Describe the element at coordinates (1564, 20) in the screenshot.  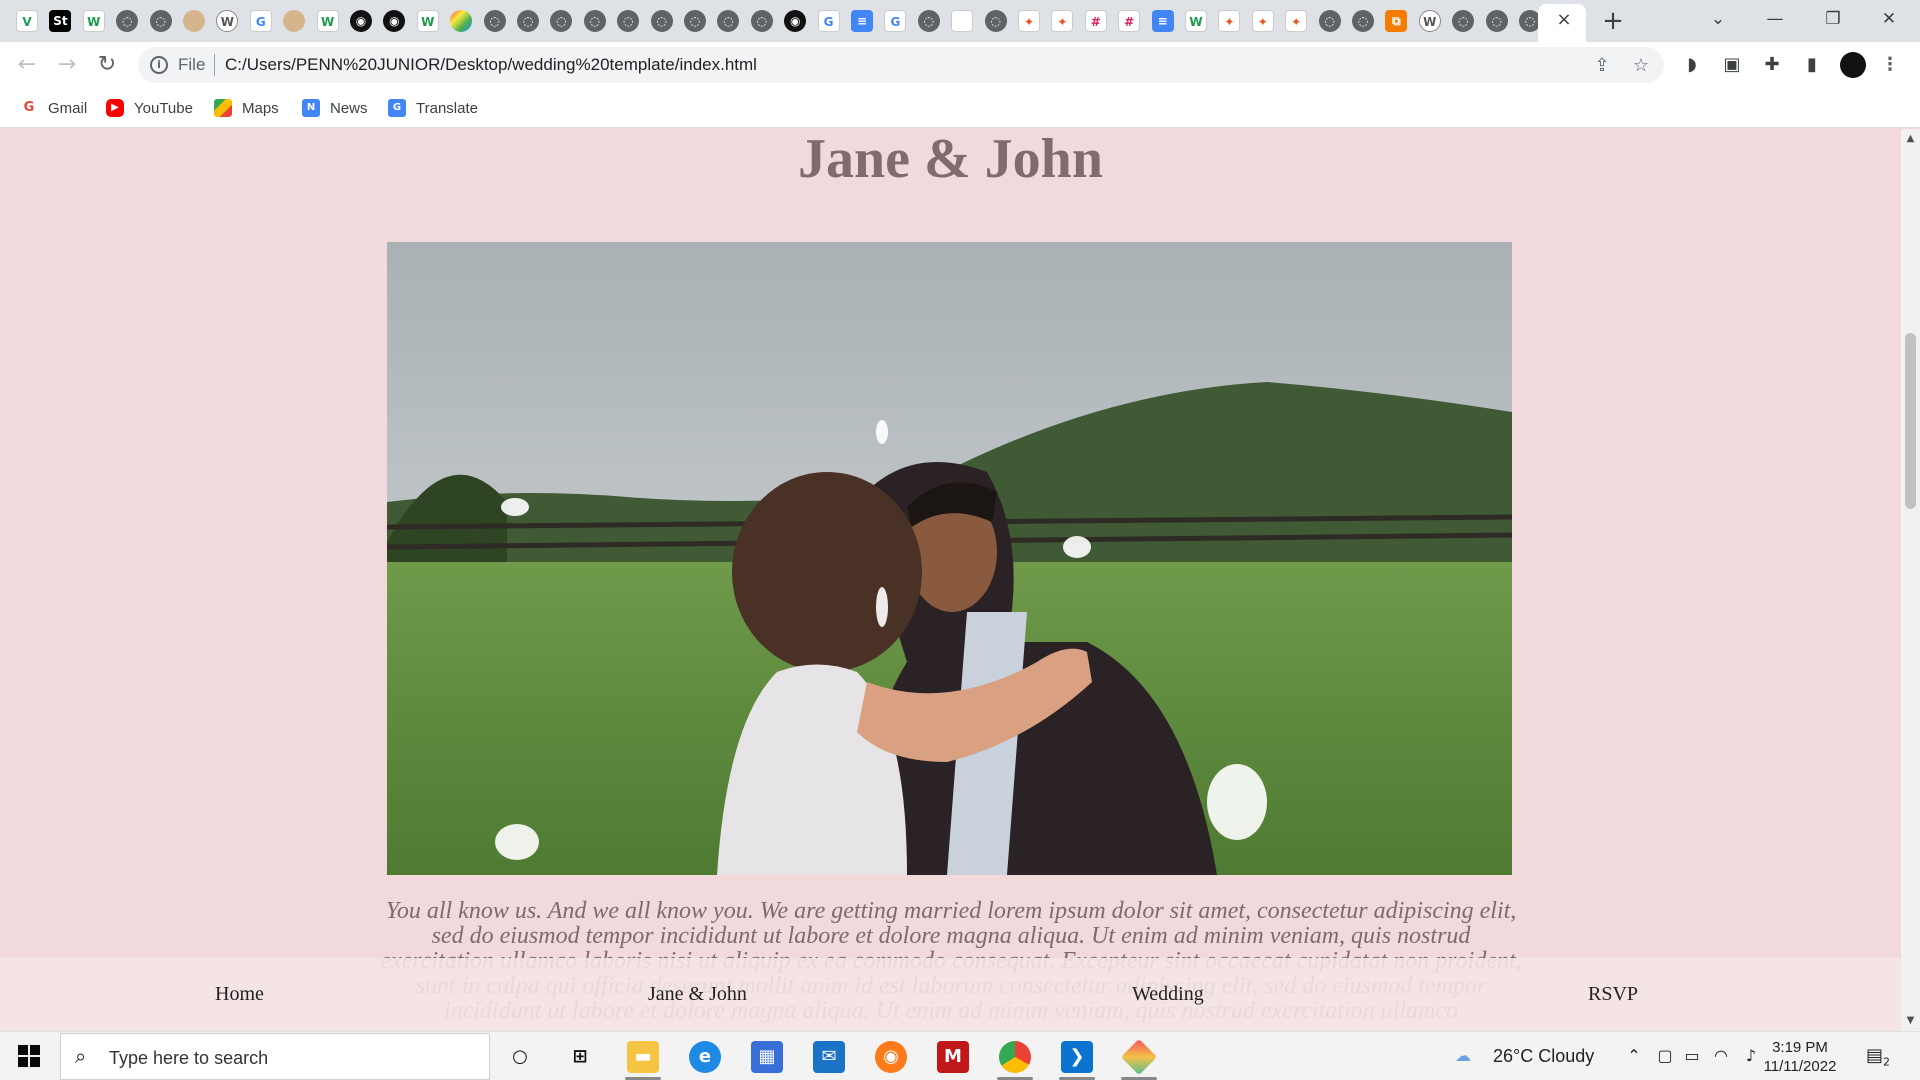
I see `tab-close-icon: ×` at that location.